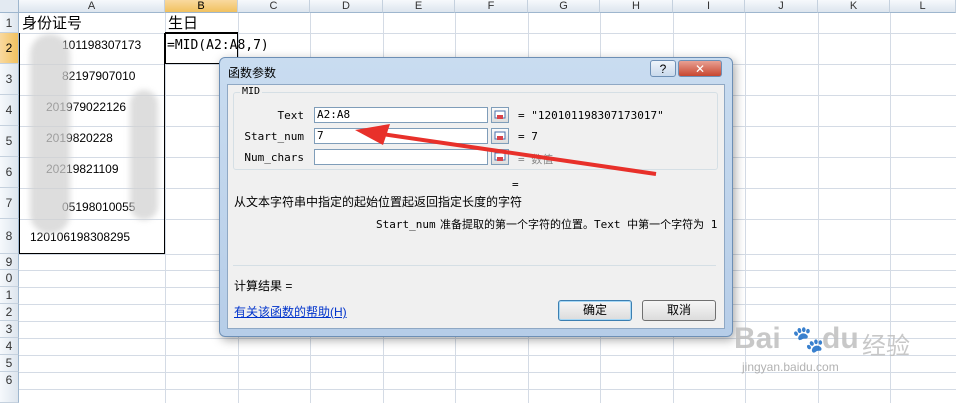 The image size is (956, 403). What do you see at coordinates (757, 338) in the screenshot?
I see `watermark-brand: Bai` at bounding box center [757, 338].